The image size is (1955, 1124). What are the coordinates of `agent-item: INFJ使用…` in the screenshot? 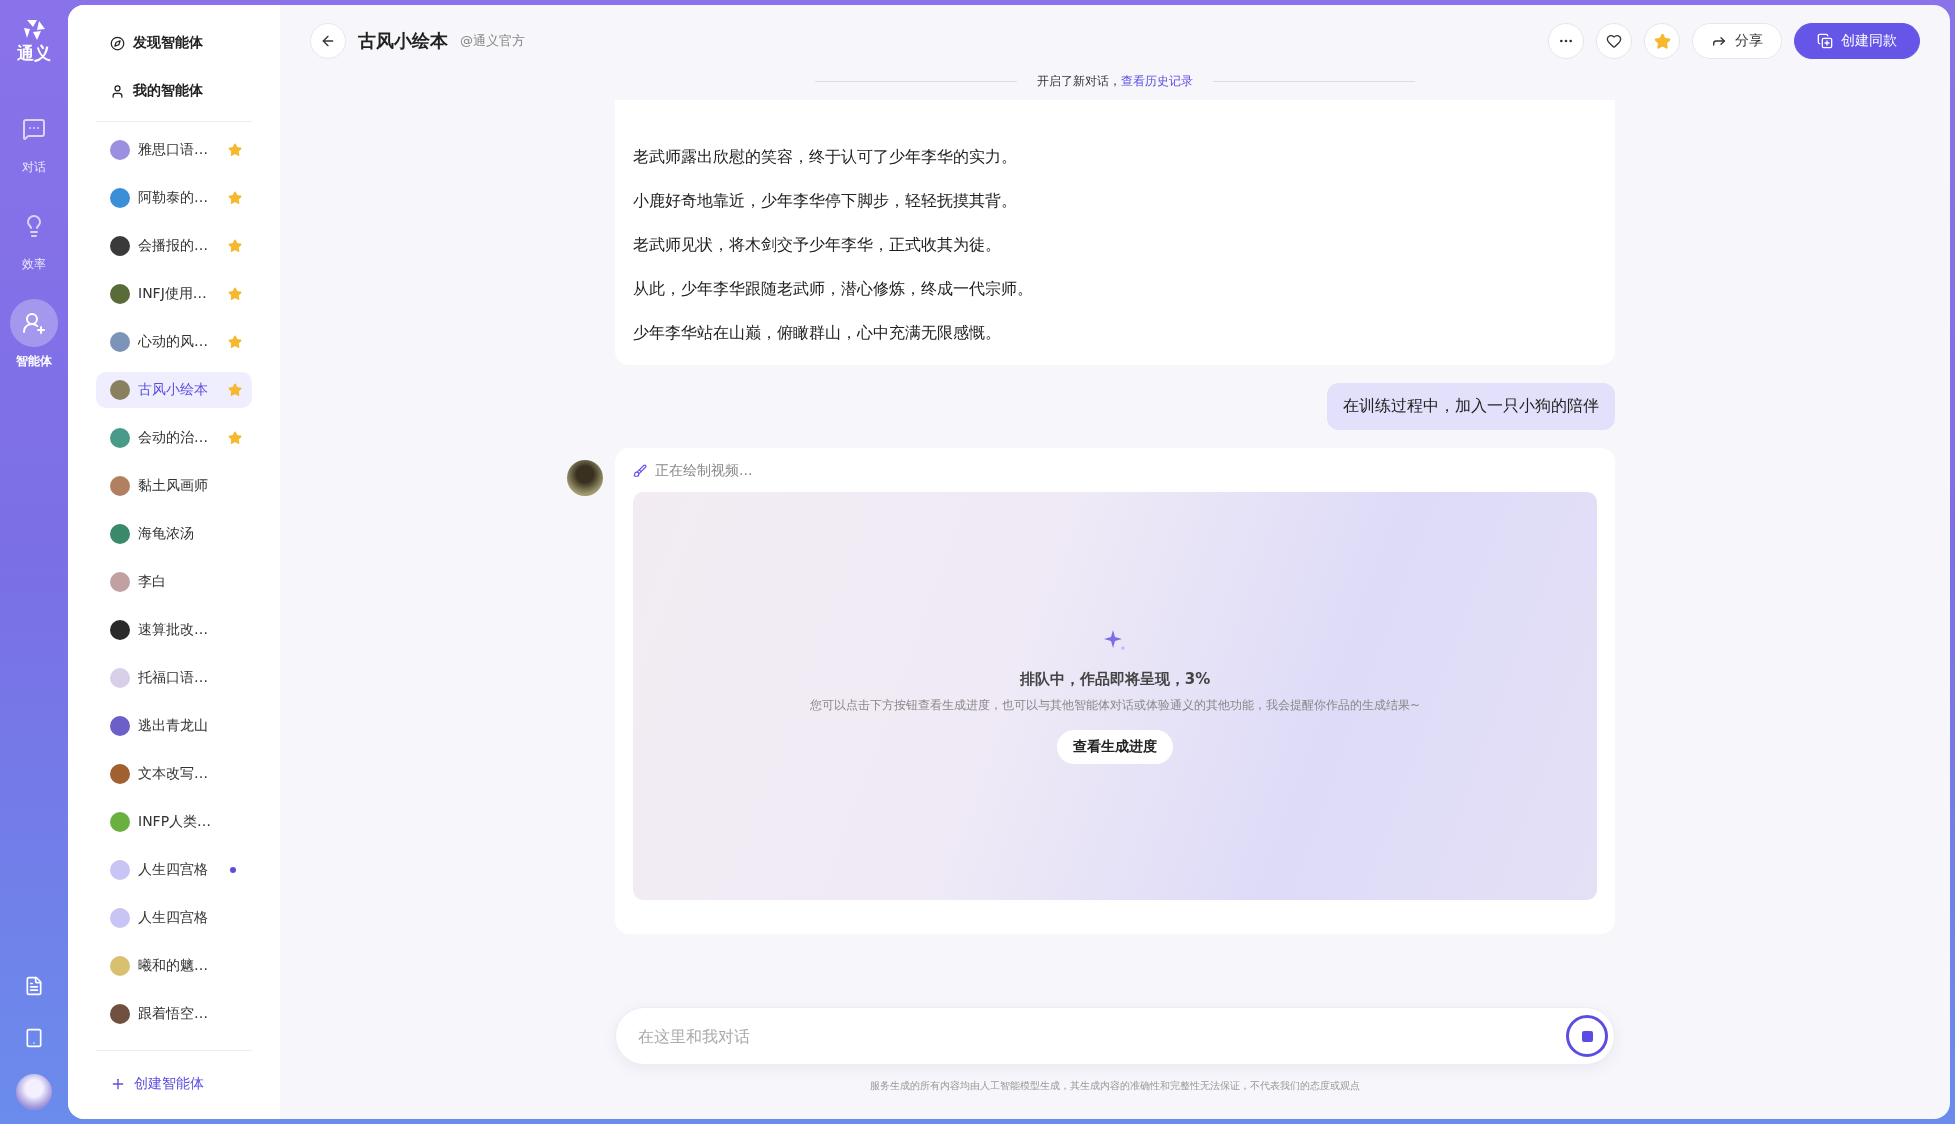 It's located at (174, 294).